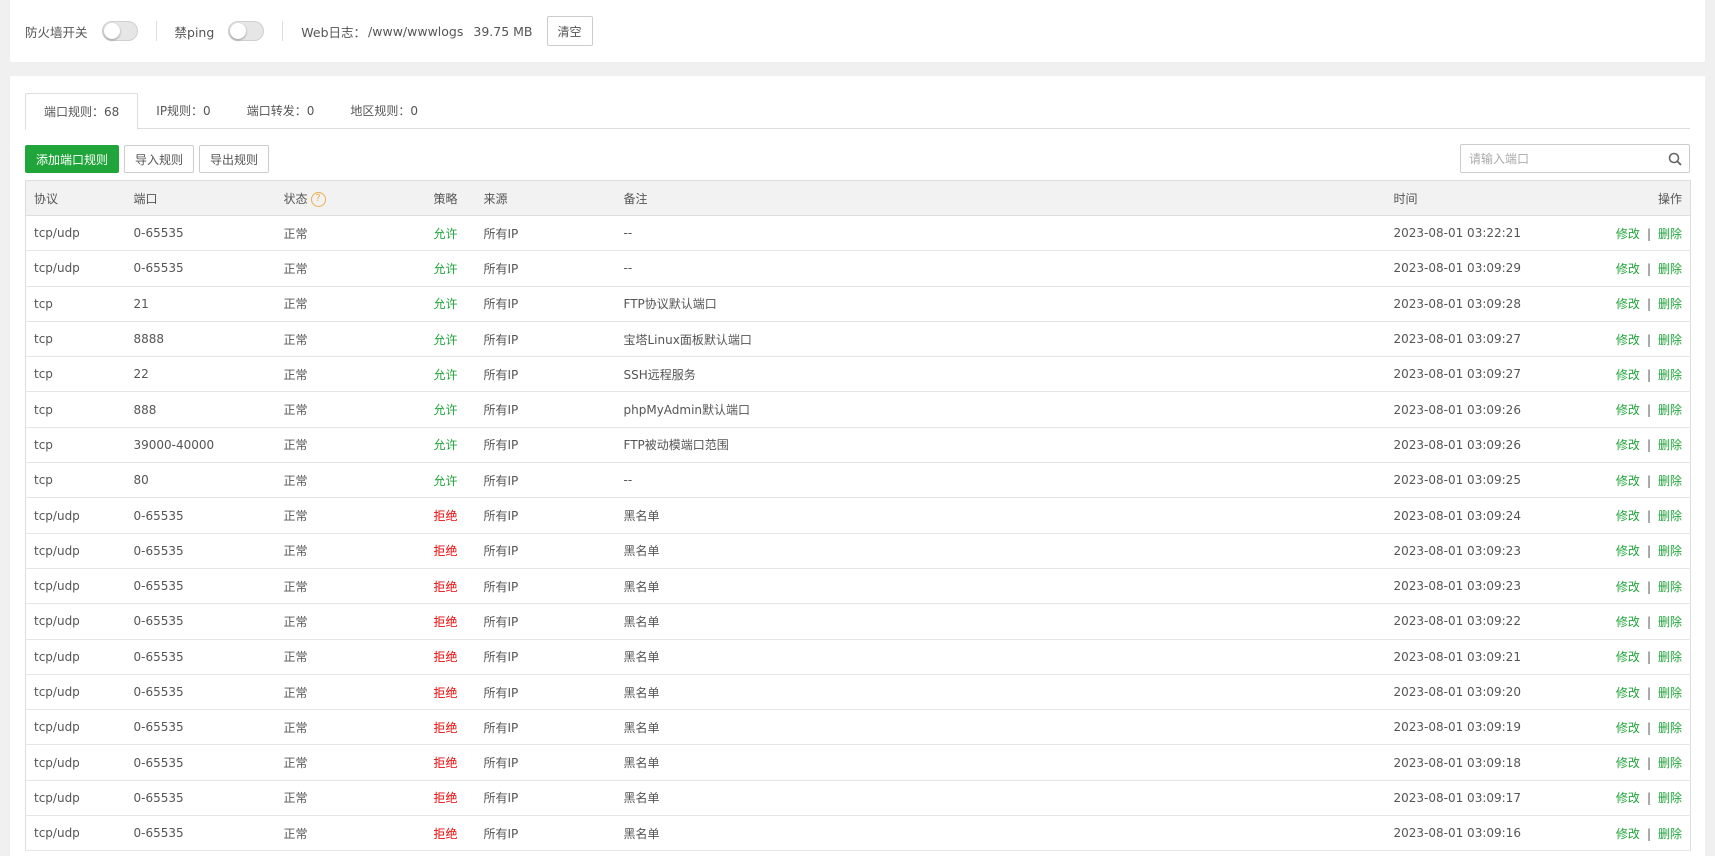  Describe the element at coordinates (318, 199) in the screenshot. I see `question-circle-icon: ?` at that location.